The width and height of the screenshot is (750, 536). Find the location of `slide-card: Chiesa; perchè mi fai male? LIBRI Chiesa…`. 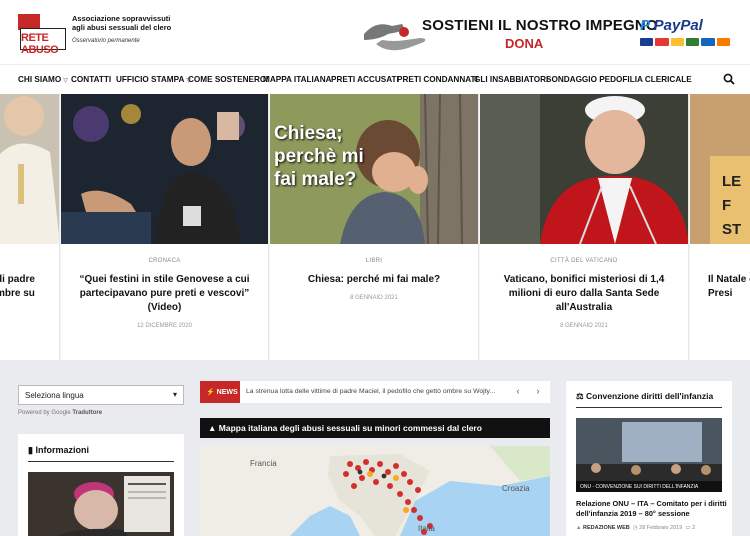

slide-card: Chiesa; perchè mi fai male? LIBRI Chiesa… is located at coordinates (374, 227).